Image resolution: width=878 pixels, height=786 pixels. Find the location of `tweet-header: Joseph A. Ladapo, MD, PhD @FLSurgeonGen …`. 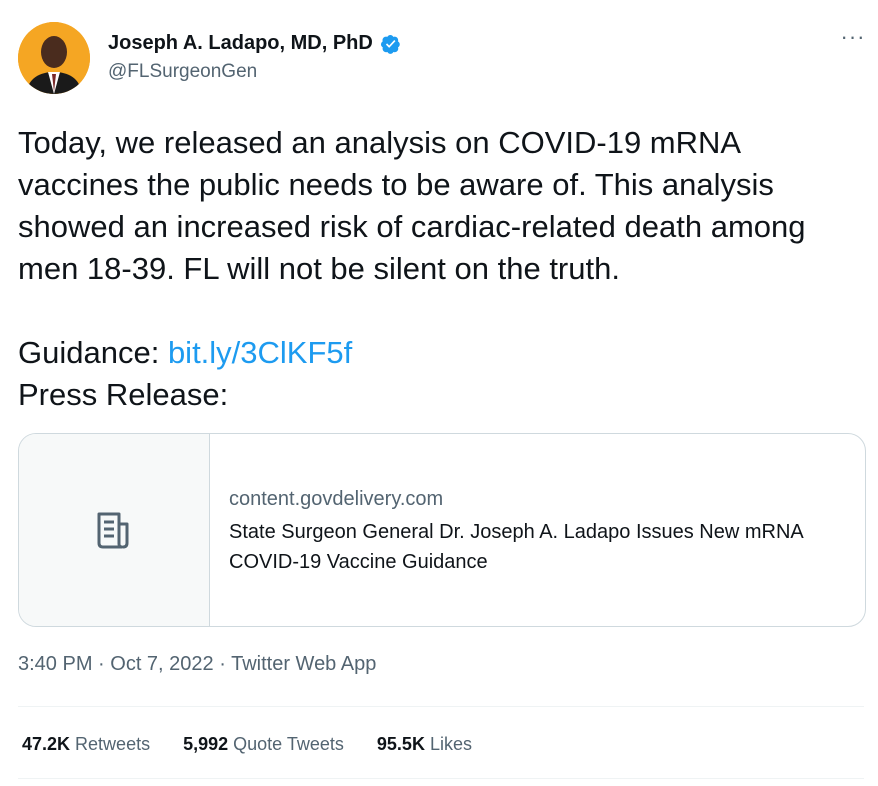

tweet-header: Joseph A. Ladapo, MD, PhD @FLSurgeonGen … is located at coordinates (443, 60).